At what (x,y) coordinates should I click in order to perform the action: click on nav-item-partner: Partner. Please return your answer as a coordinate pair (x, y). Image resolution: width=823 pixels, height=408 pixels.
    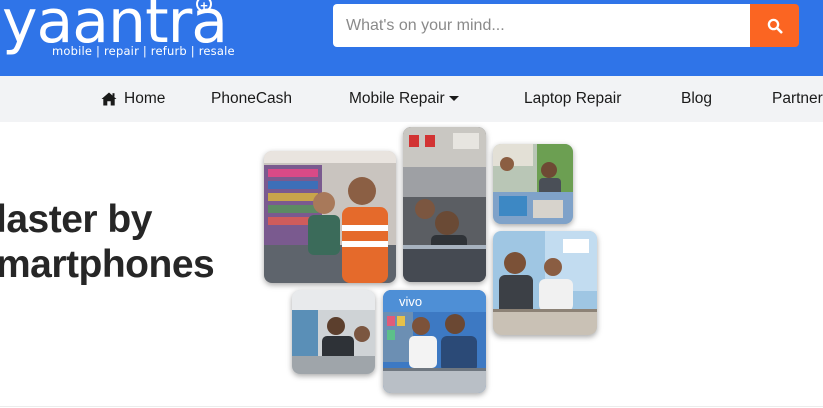
    Looking at the image, I should click on (797, 99).